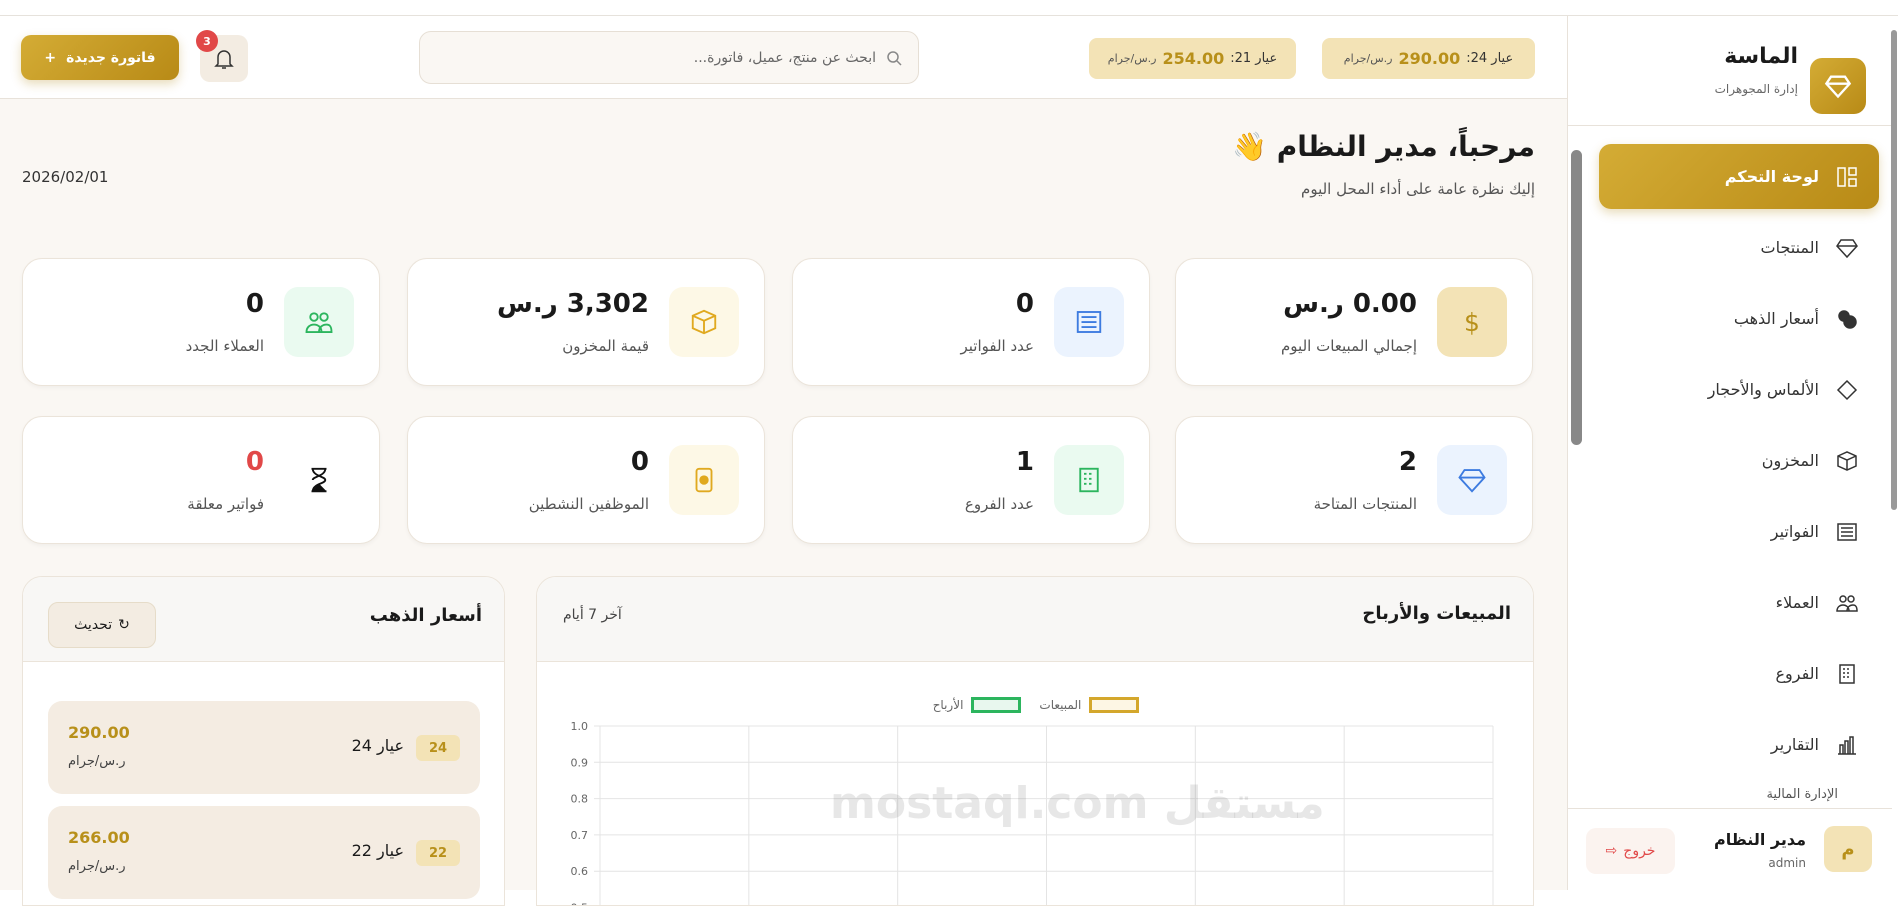  I want to click on notification-badge: 3, so click(207, 41).